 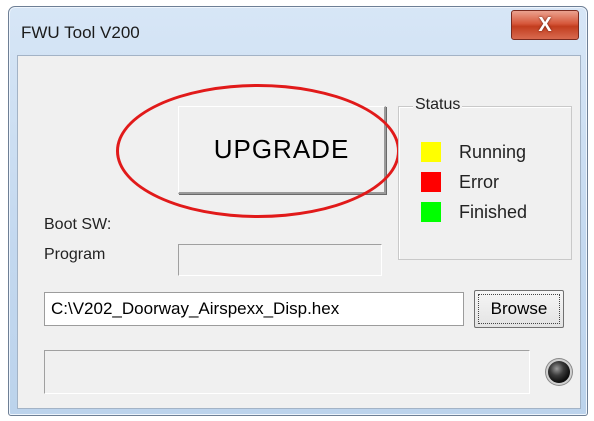 I want to click on status-group: Status Running Error Finished, so click(x=485, y=178).